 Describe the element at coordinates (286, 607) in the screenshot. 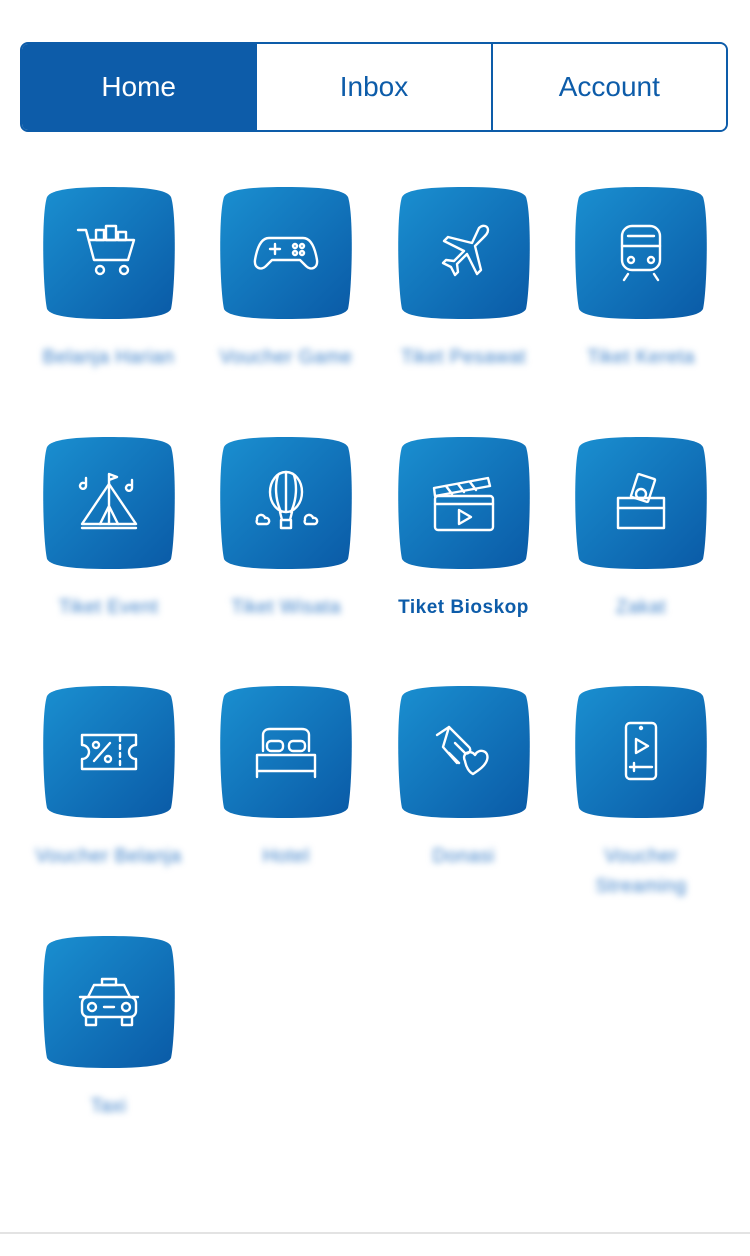

I see `menu-item-label: Tiket Wisata` at that location.